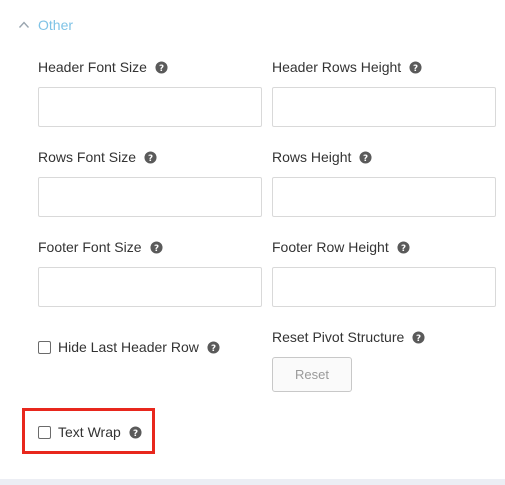  Describe the element at coordinates (87, 157) in the screenshot. I see `rows-font-size-label-text: Rows Font Size` at that location.